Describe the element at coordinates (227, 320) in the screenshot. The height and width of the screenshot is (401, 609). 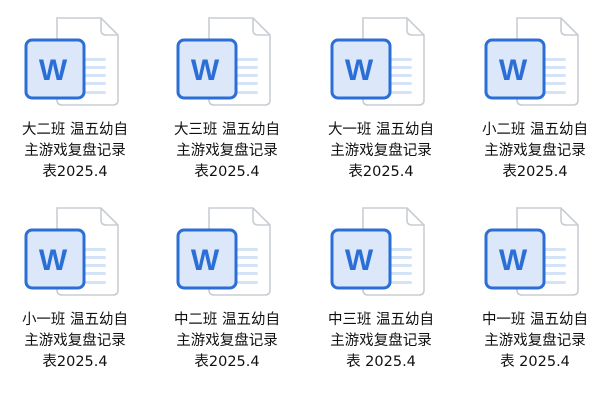
I see `file-name-line: 中二班 温五幼自` at that location.